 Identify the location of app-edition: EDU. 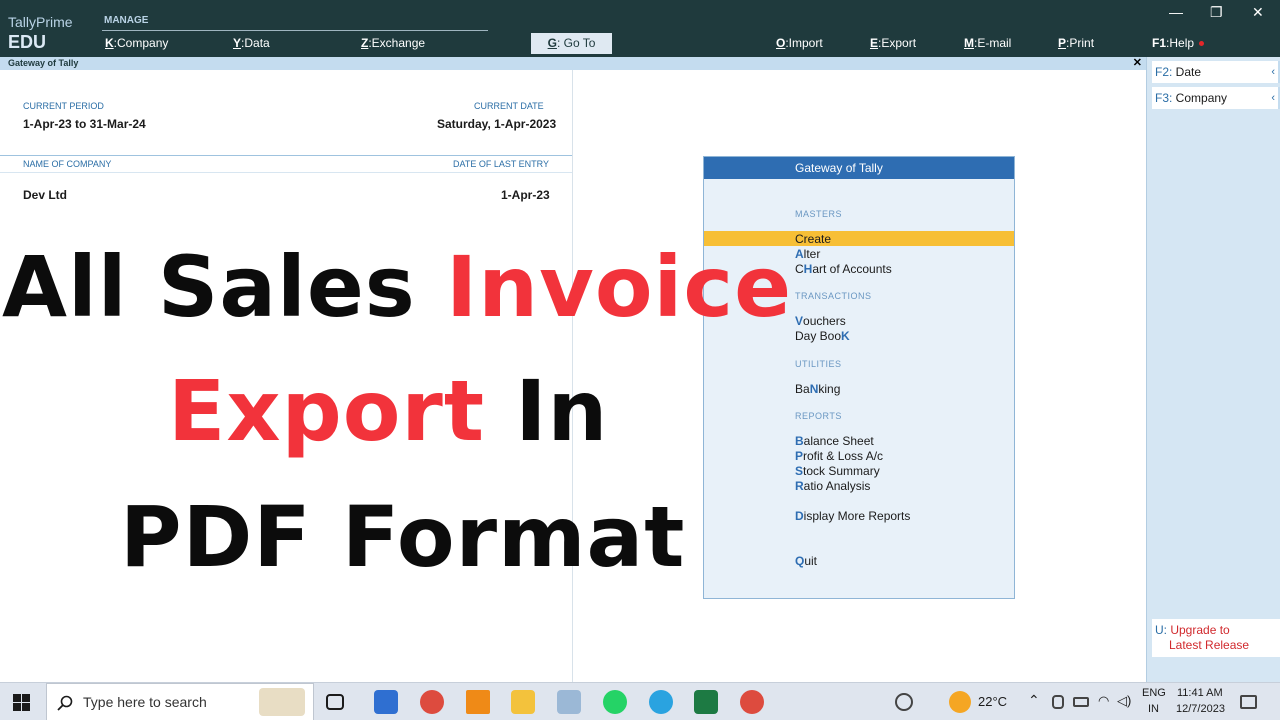
(27, 42).